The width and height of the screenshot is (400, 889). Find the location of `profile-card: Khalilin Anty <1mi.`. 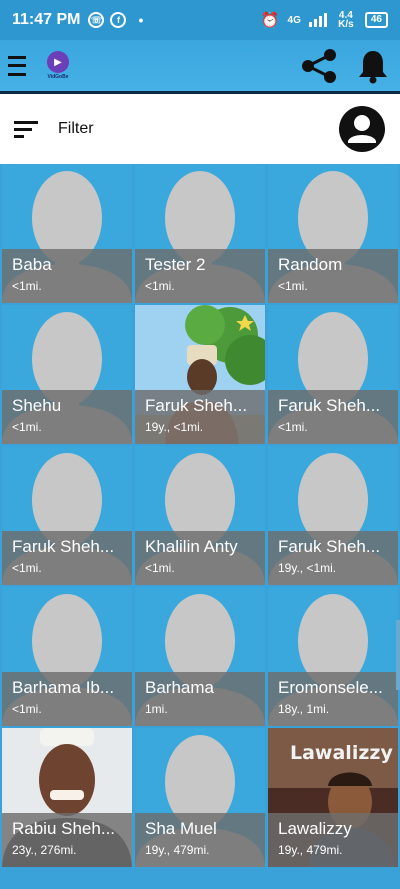

profile-card: Khalilin Anty <1mi. is located at coordinates (200, 515).